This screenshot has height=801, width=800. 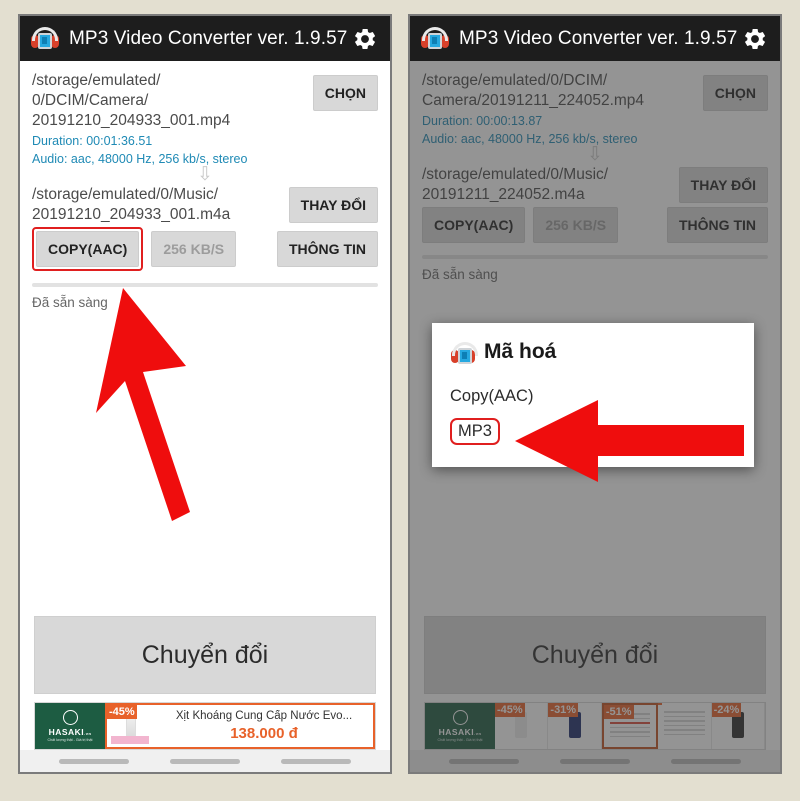 I want to click on choose-file-button: CHỌN, so click(x=345, y=93).